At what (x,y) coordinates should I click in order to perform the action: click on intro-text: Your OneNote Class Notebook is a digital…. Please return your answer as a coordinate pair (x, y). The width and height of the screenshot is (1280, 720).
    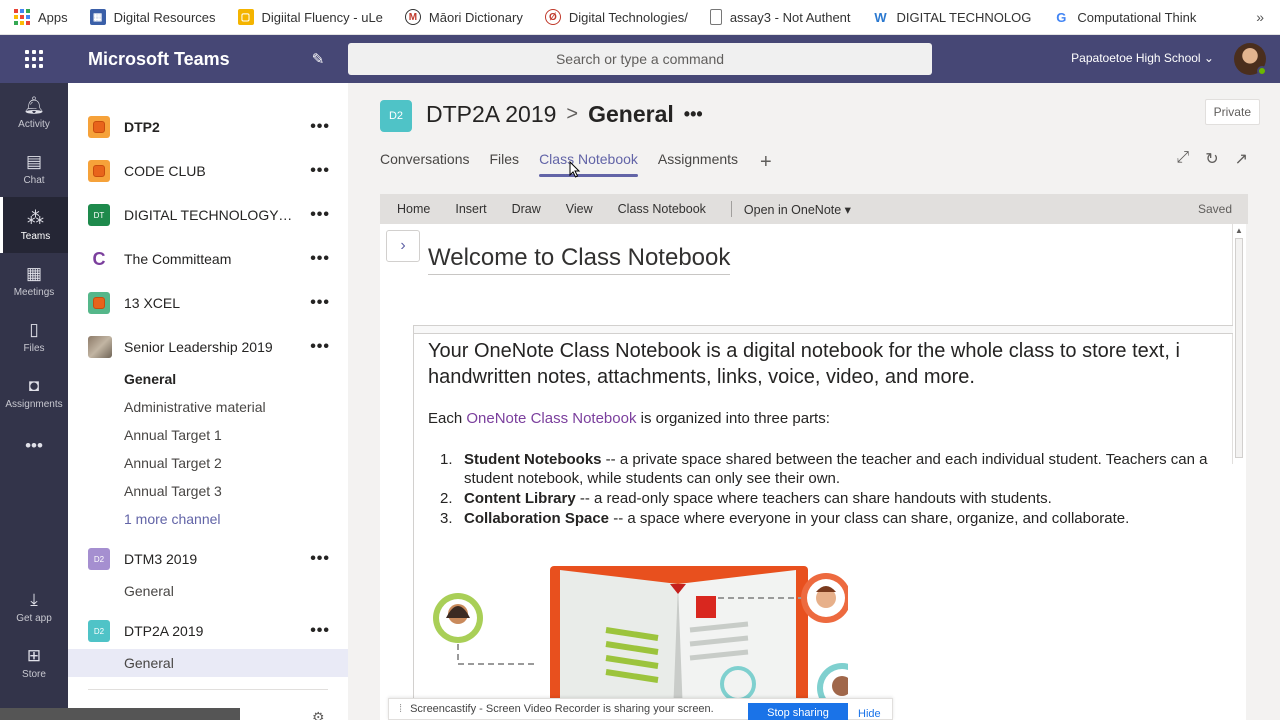
    Looking at the image, I should click on (837, 364).